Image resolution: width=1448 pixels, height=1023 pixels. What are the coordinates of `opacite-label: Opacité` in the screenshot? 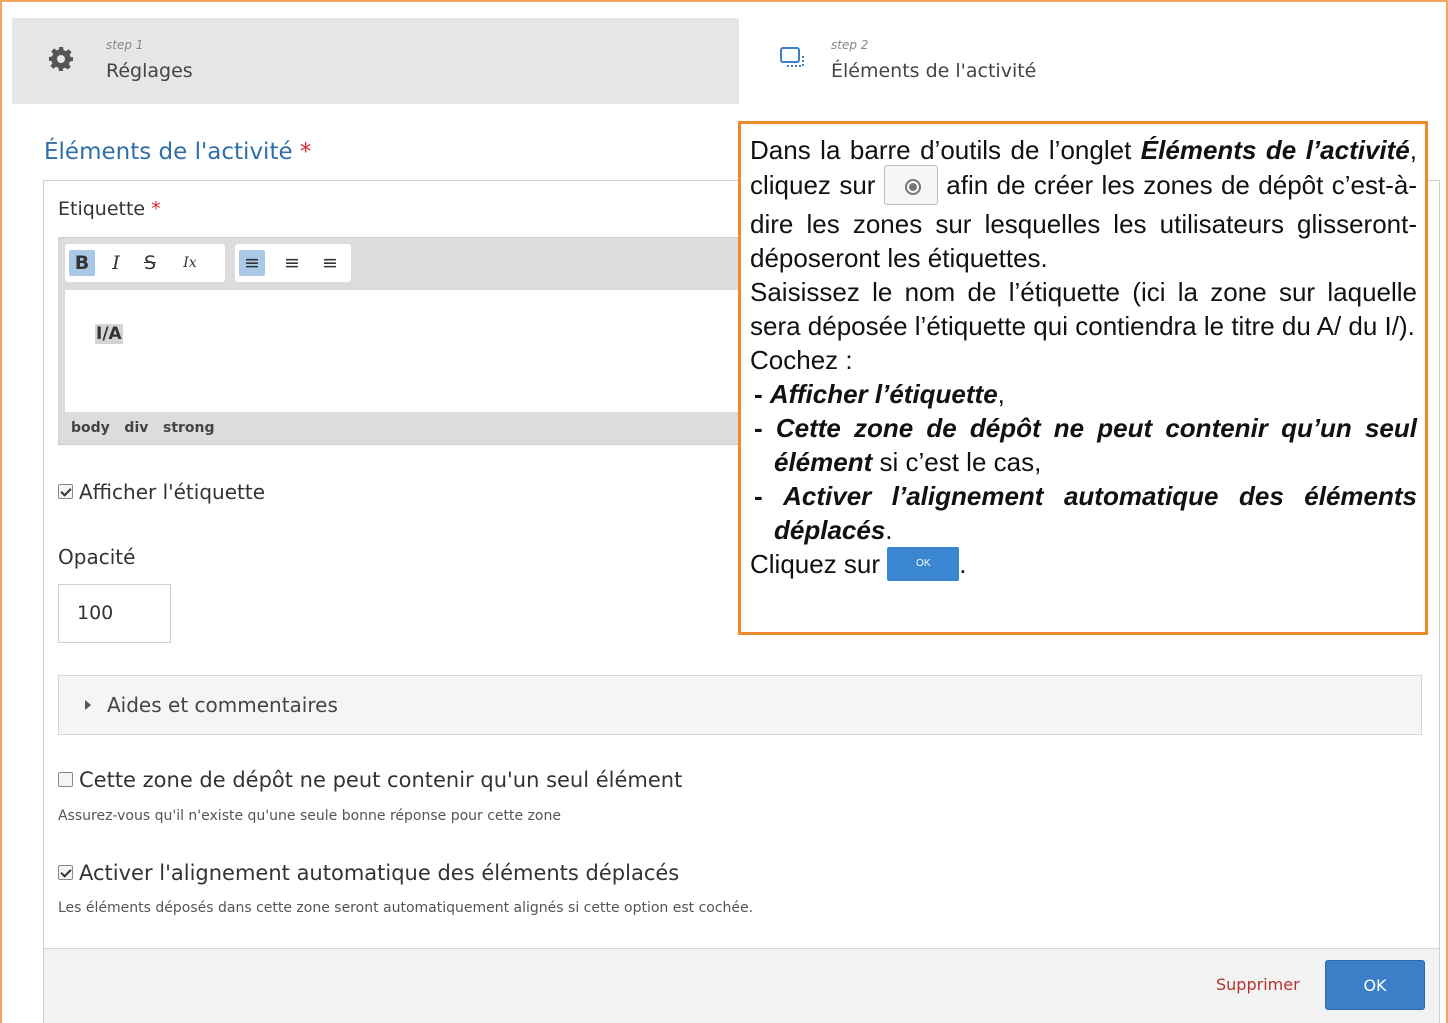 It's located at (97, 557).